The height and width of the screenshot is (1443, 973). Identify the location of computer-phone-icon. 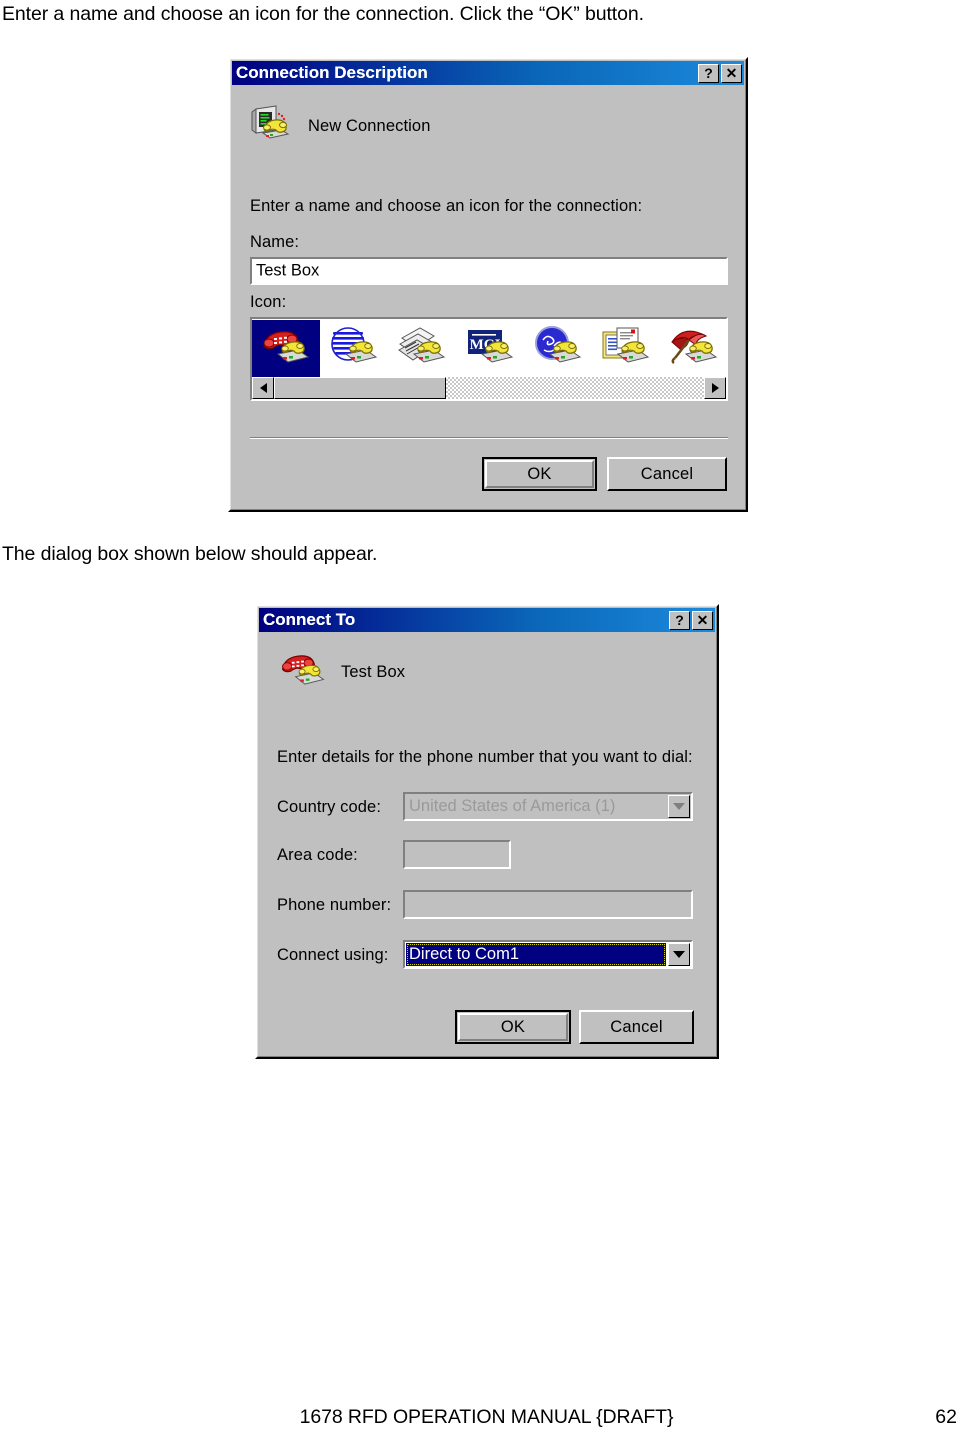
(273, 126).